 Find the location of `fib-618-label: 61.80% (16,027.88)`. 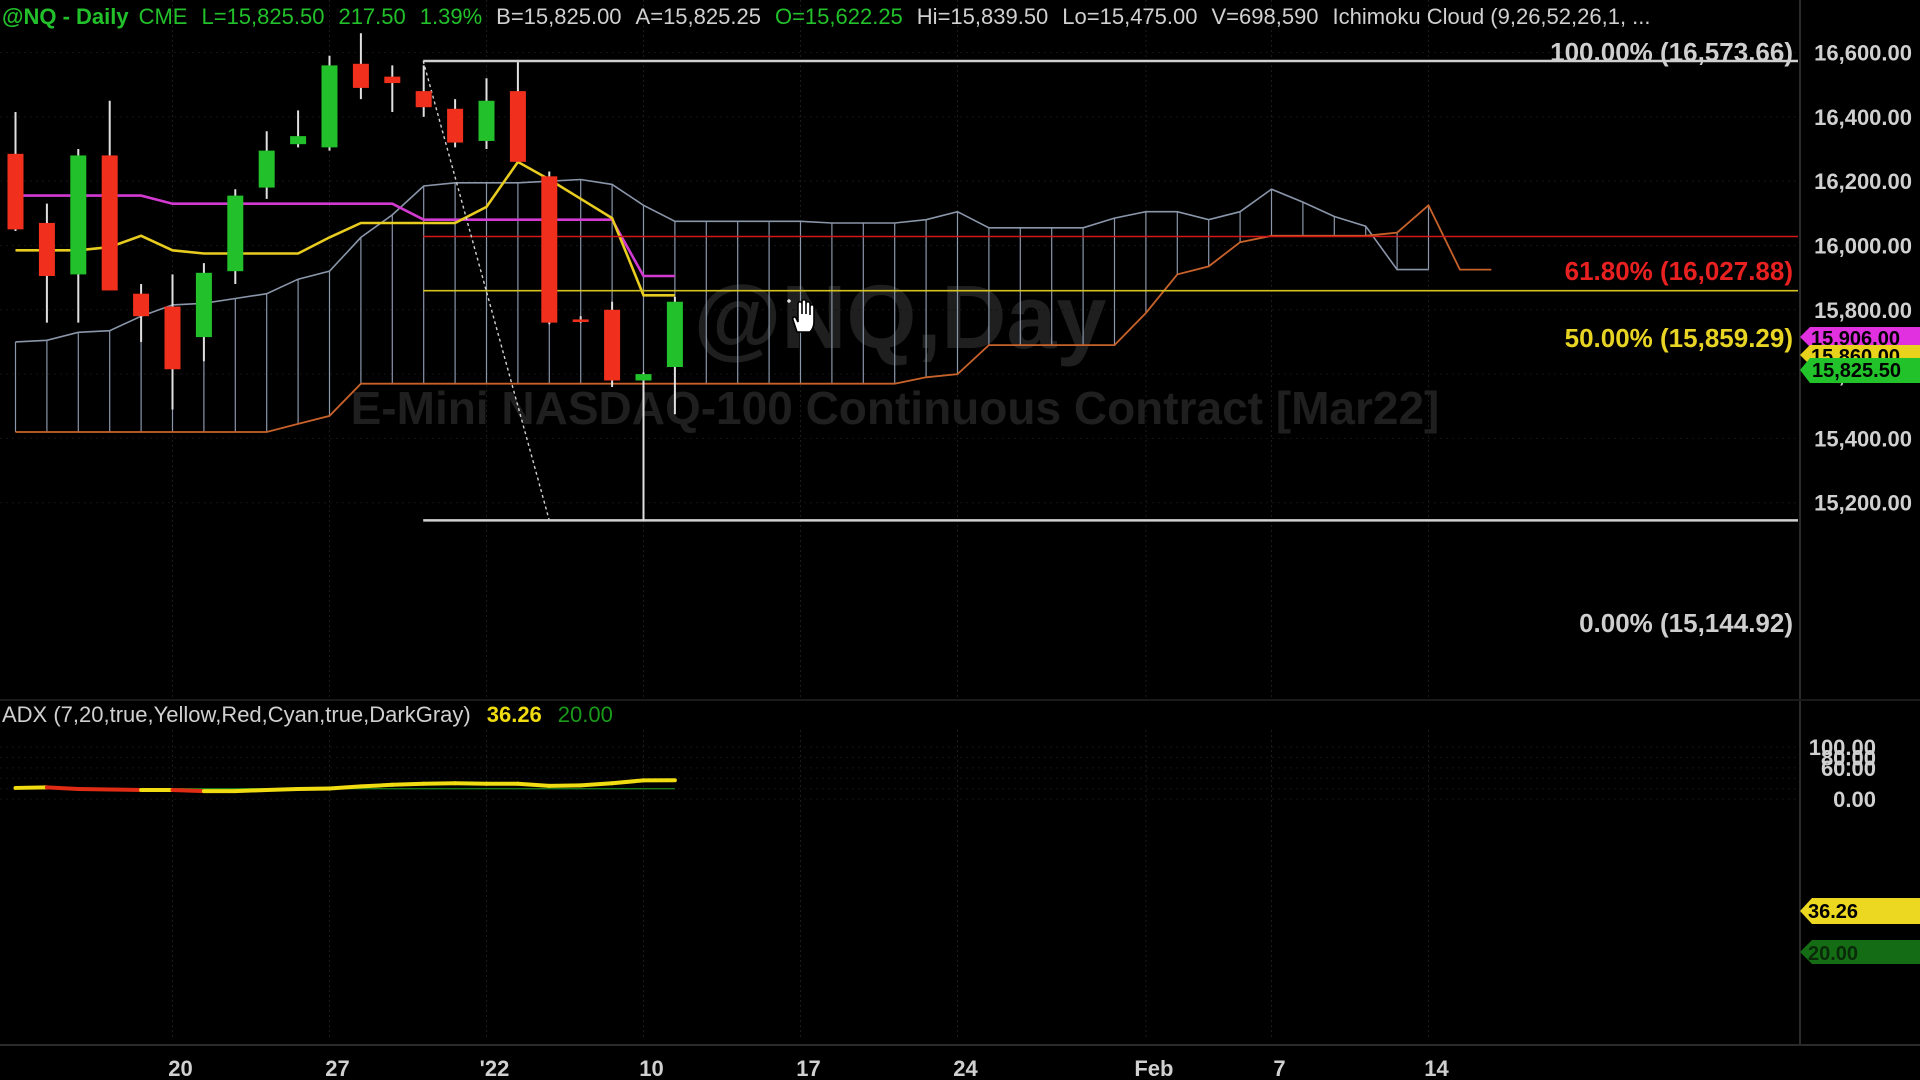

fib-618-label: 61.80% (16,027.88) is located at coordinates (1679, 271).